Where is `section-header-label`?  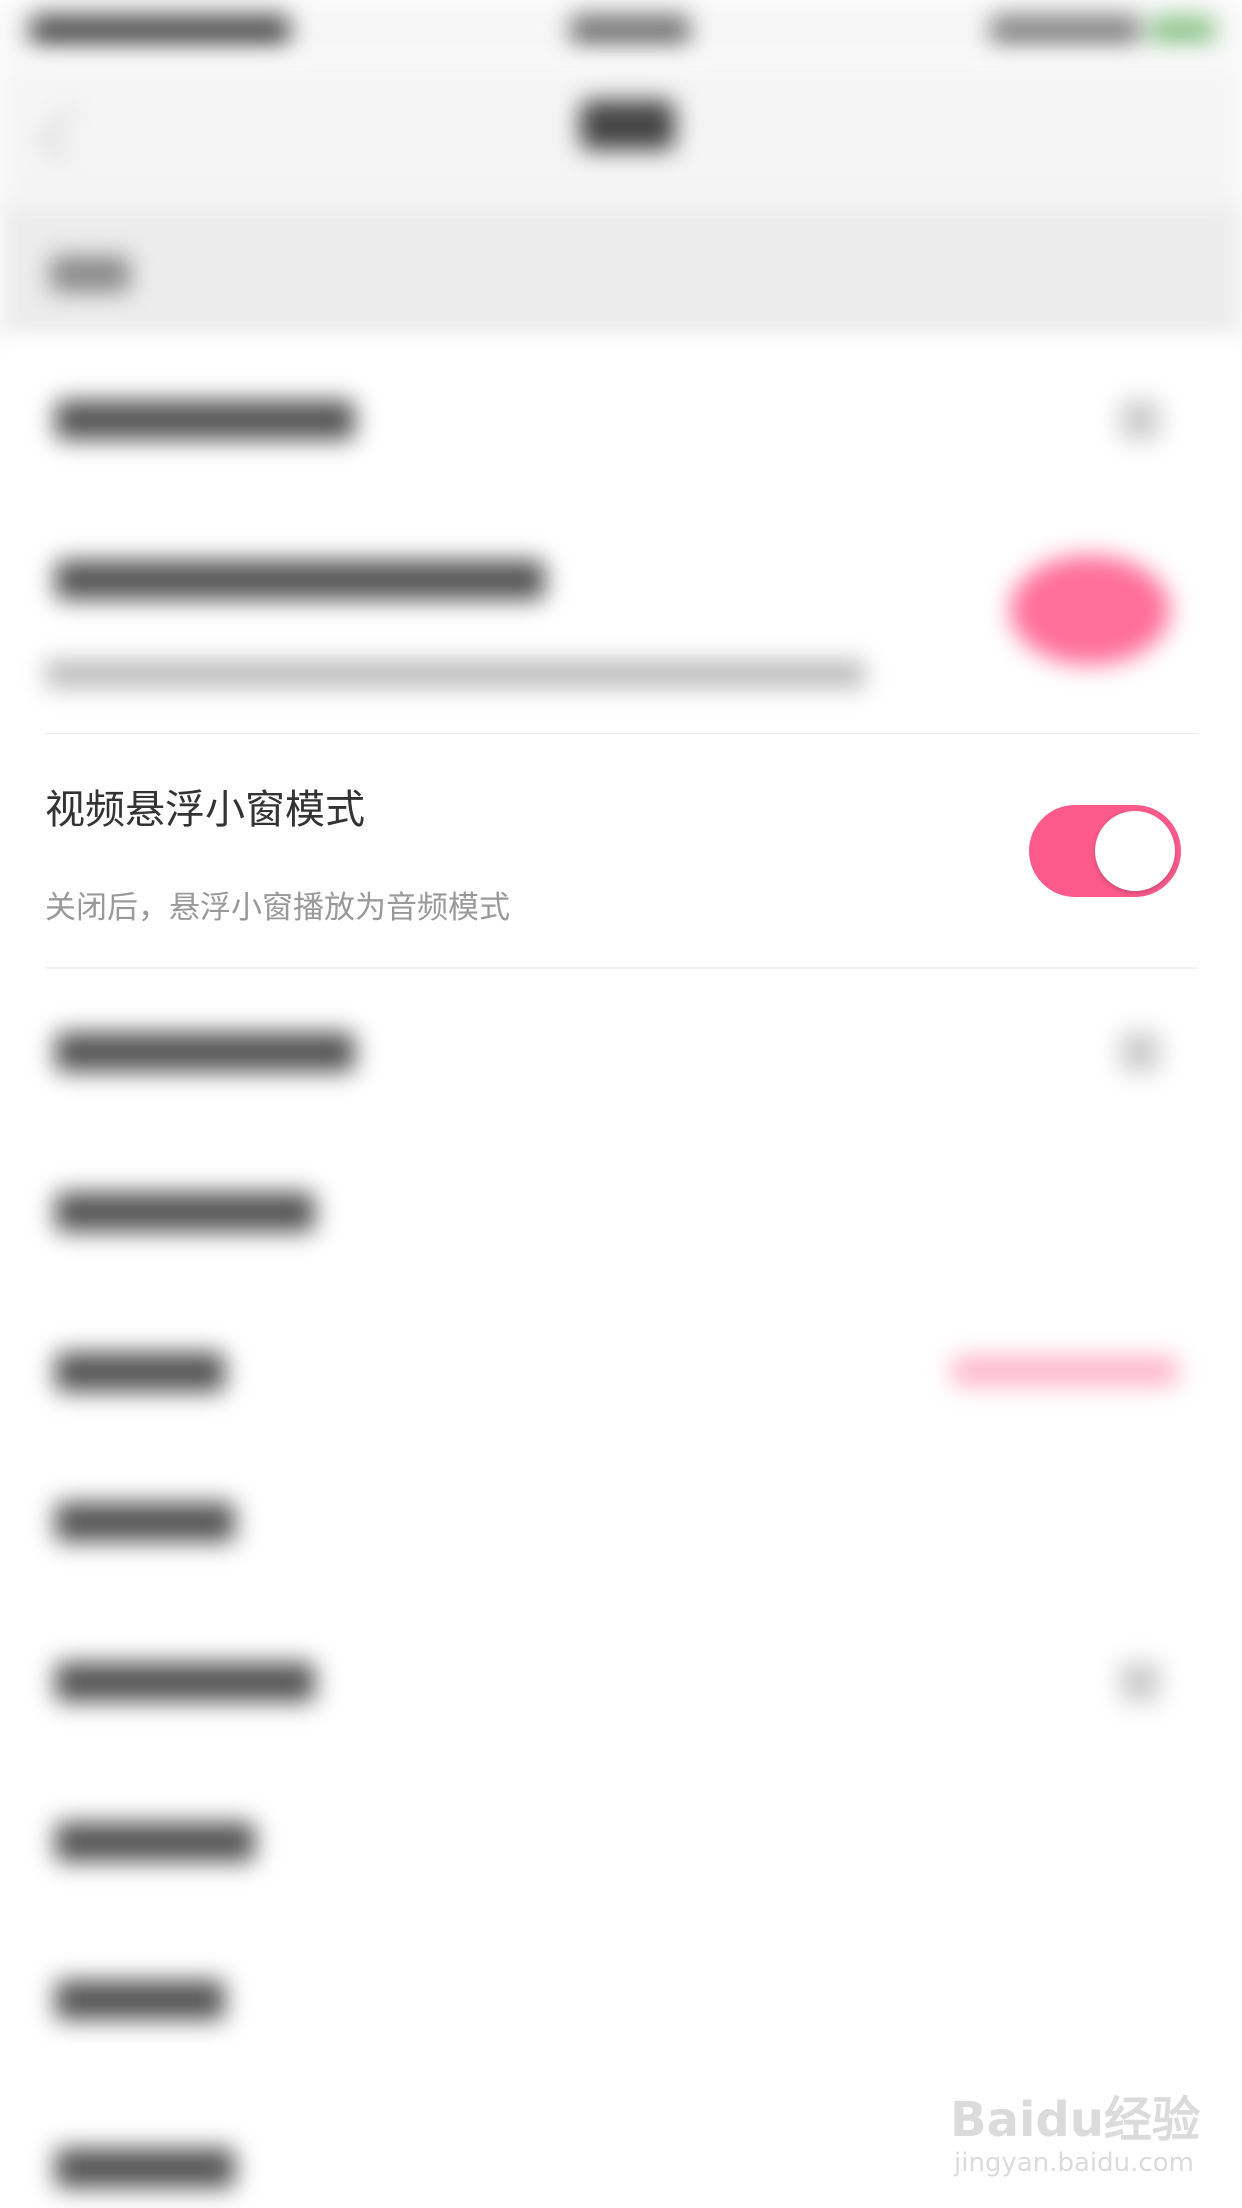 section-header-label is located at coordinates (90, 274).